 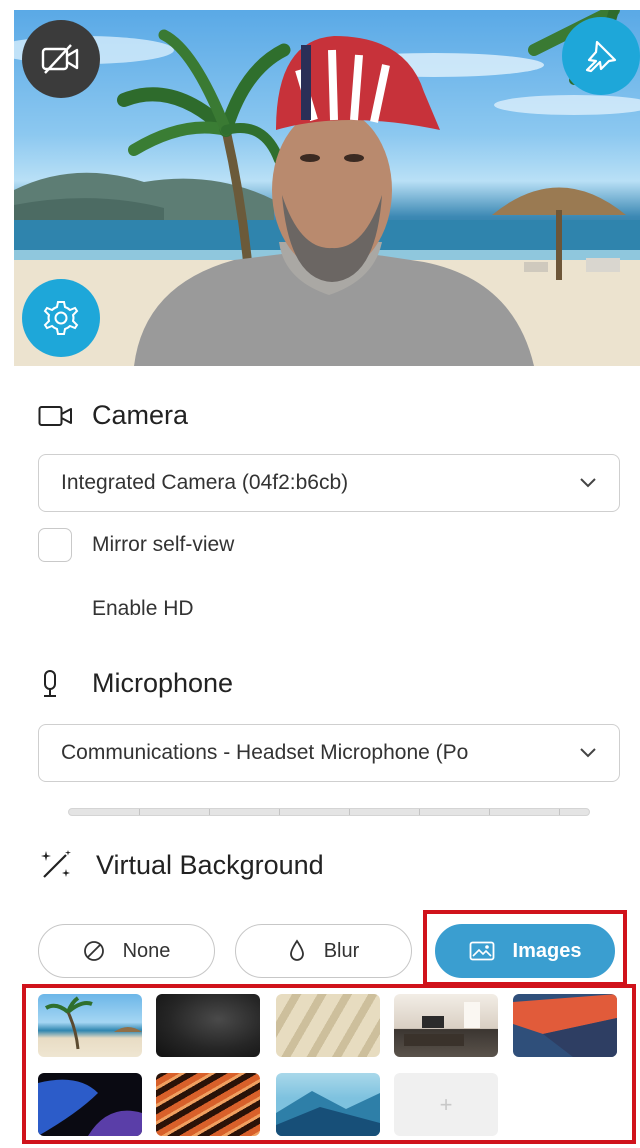 I want to click on microphone-level-meter, so click(x=329, y=812).